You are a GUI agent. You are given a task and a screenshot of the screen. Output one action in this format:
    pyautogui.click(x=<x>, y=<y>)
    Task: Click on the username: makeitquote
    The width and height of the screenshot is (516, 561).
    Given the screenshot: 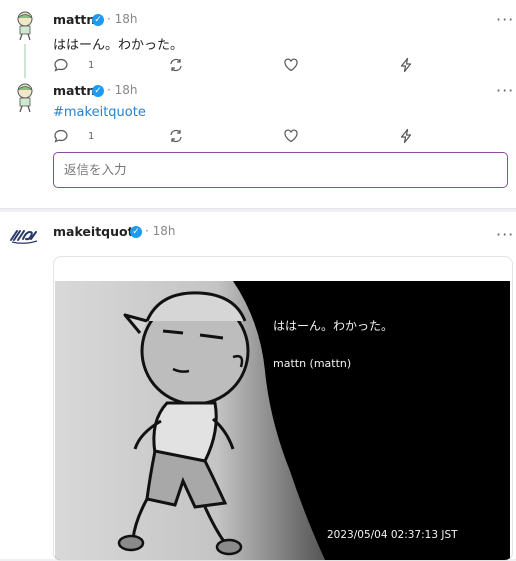 What is the action you would take?
    pyautogui.click(x=97, y=231)
    